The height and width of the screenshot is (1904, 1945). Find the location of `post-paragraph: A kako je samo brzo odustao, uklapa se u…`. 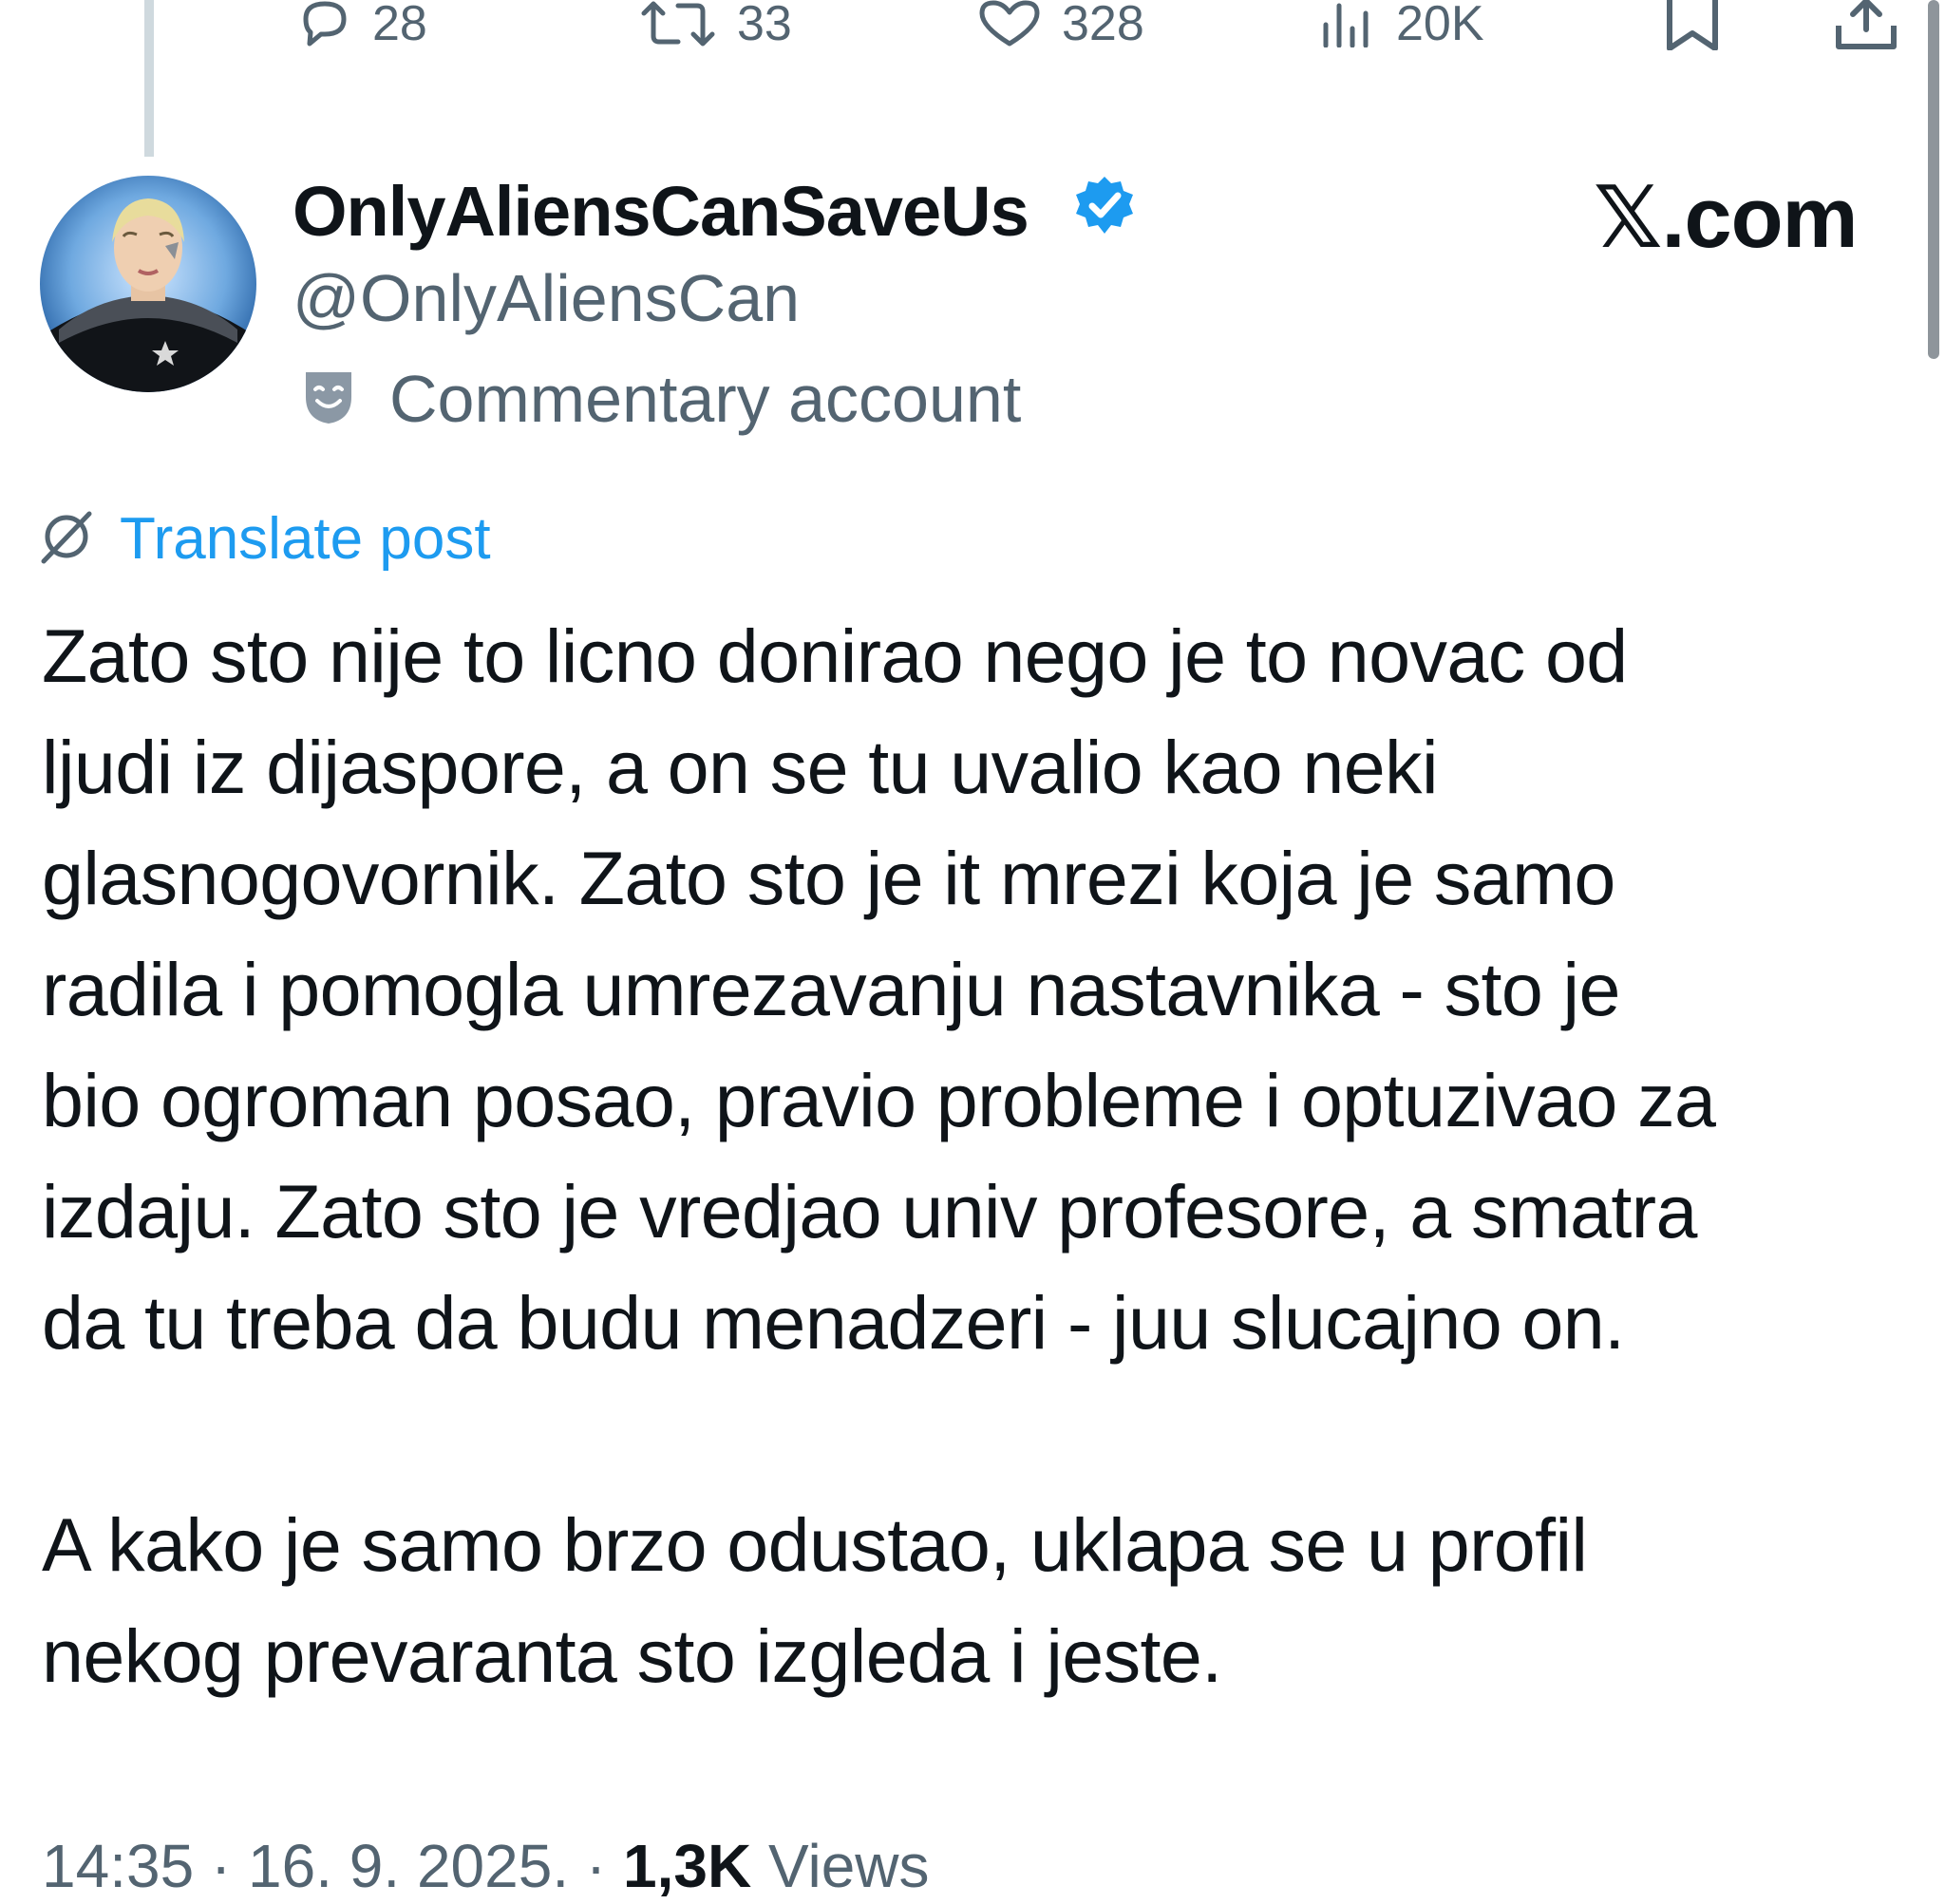

post-paragraph: A kako je samo brzo odustao, uklapa se u… is located at coordinates (815, 1600).